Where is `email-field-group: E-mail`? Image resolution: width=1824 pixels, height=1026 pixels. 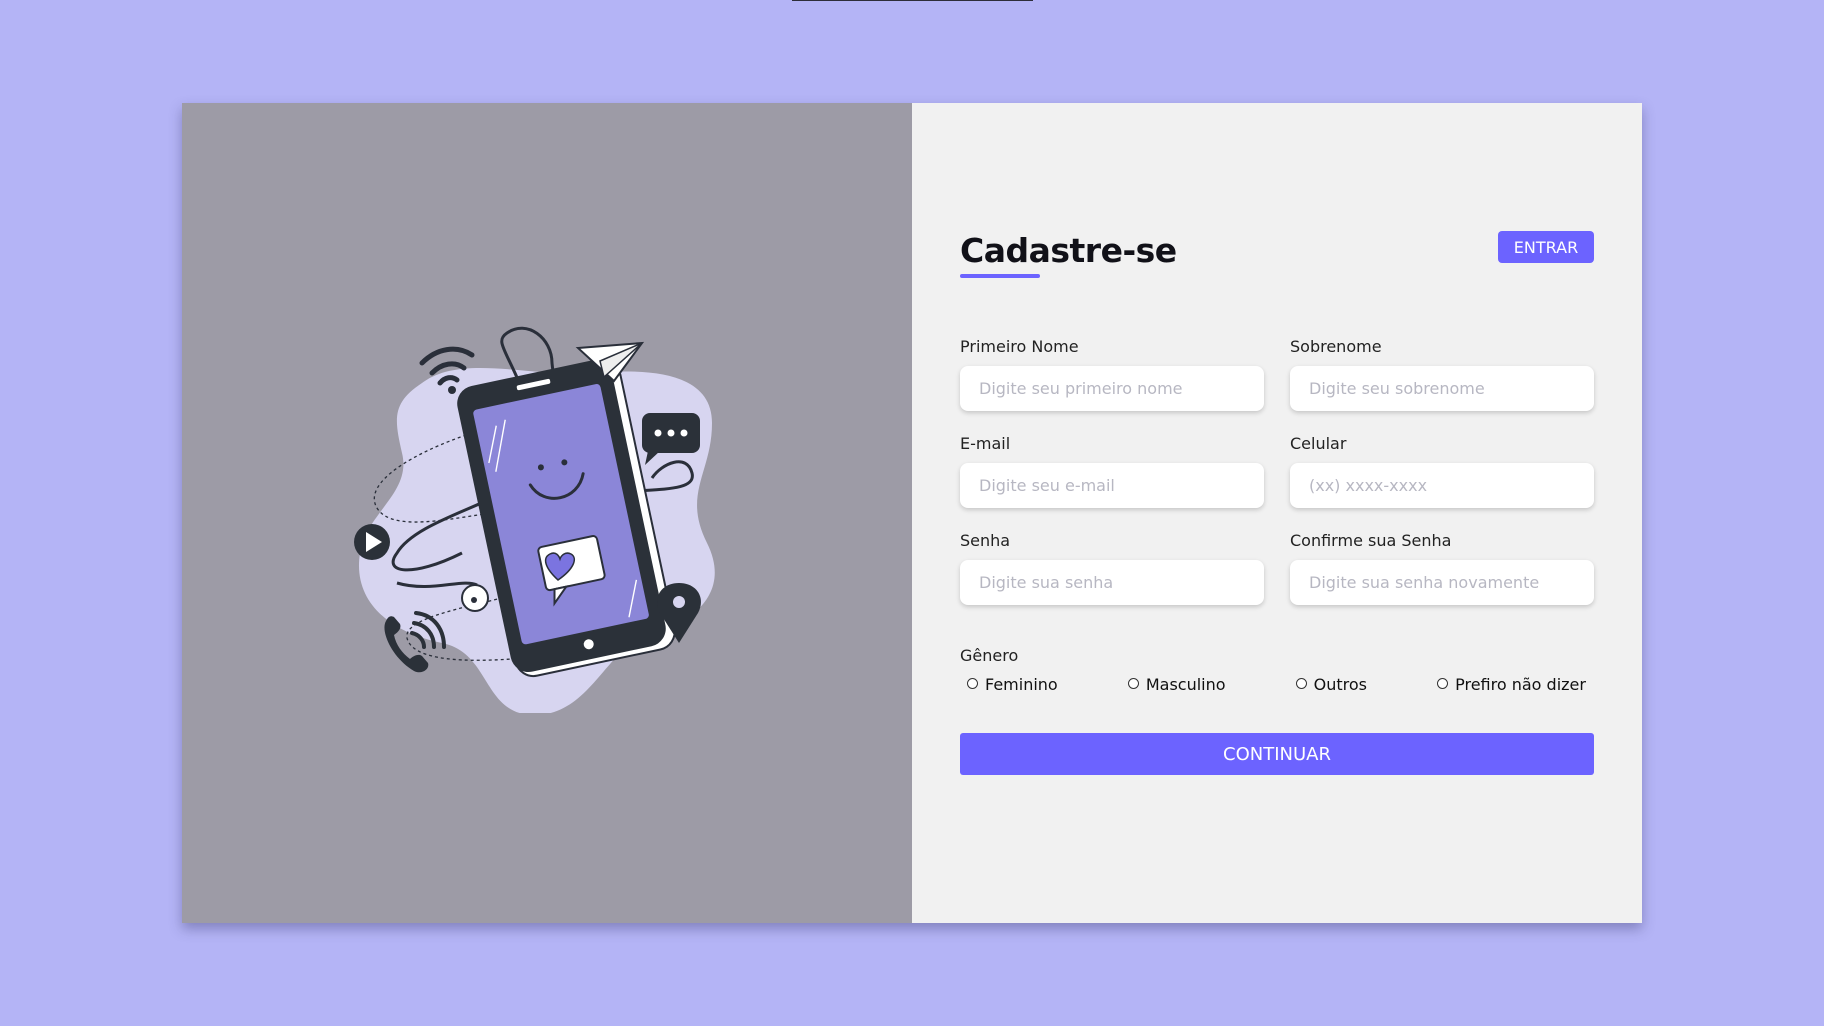 email-field-group: E-mail is located at coordinates (1112, 471).